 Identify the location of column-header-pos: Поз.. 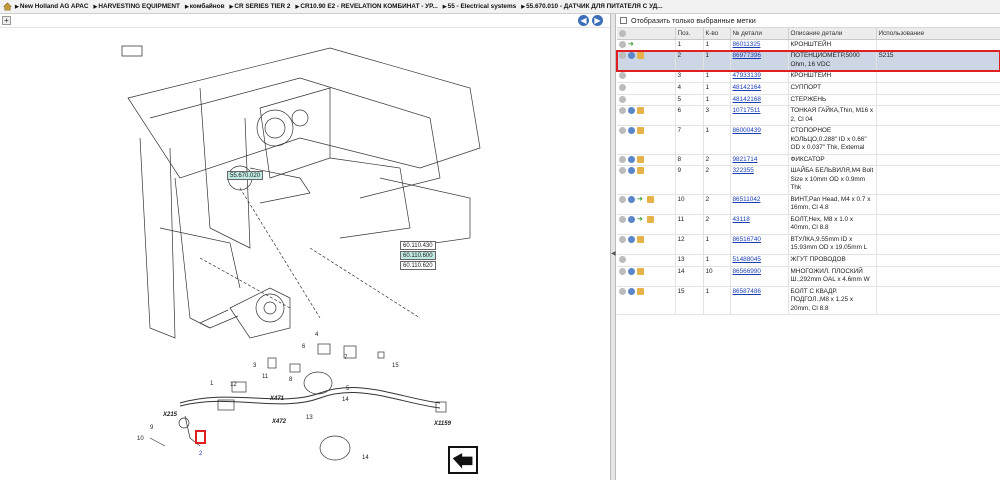
(689, 34).